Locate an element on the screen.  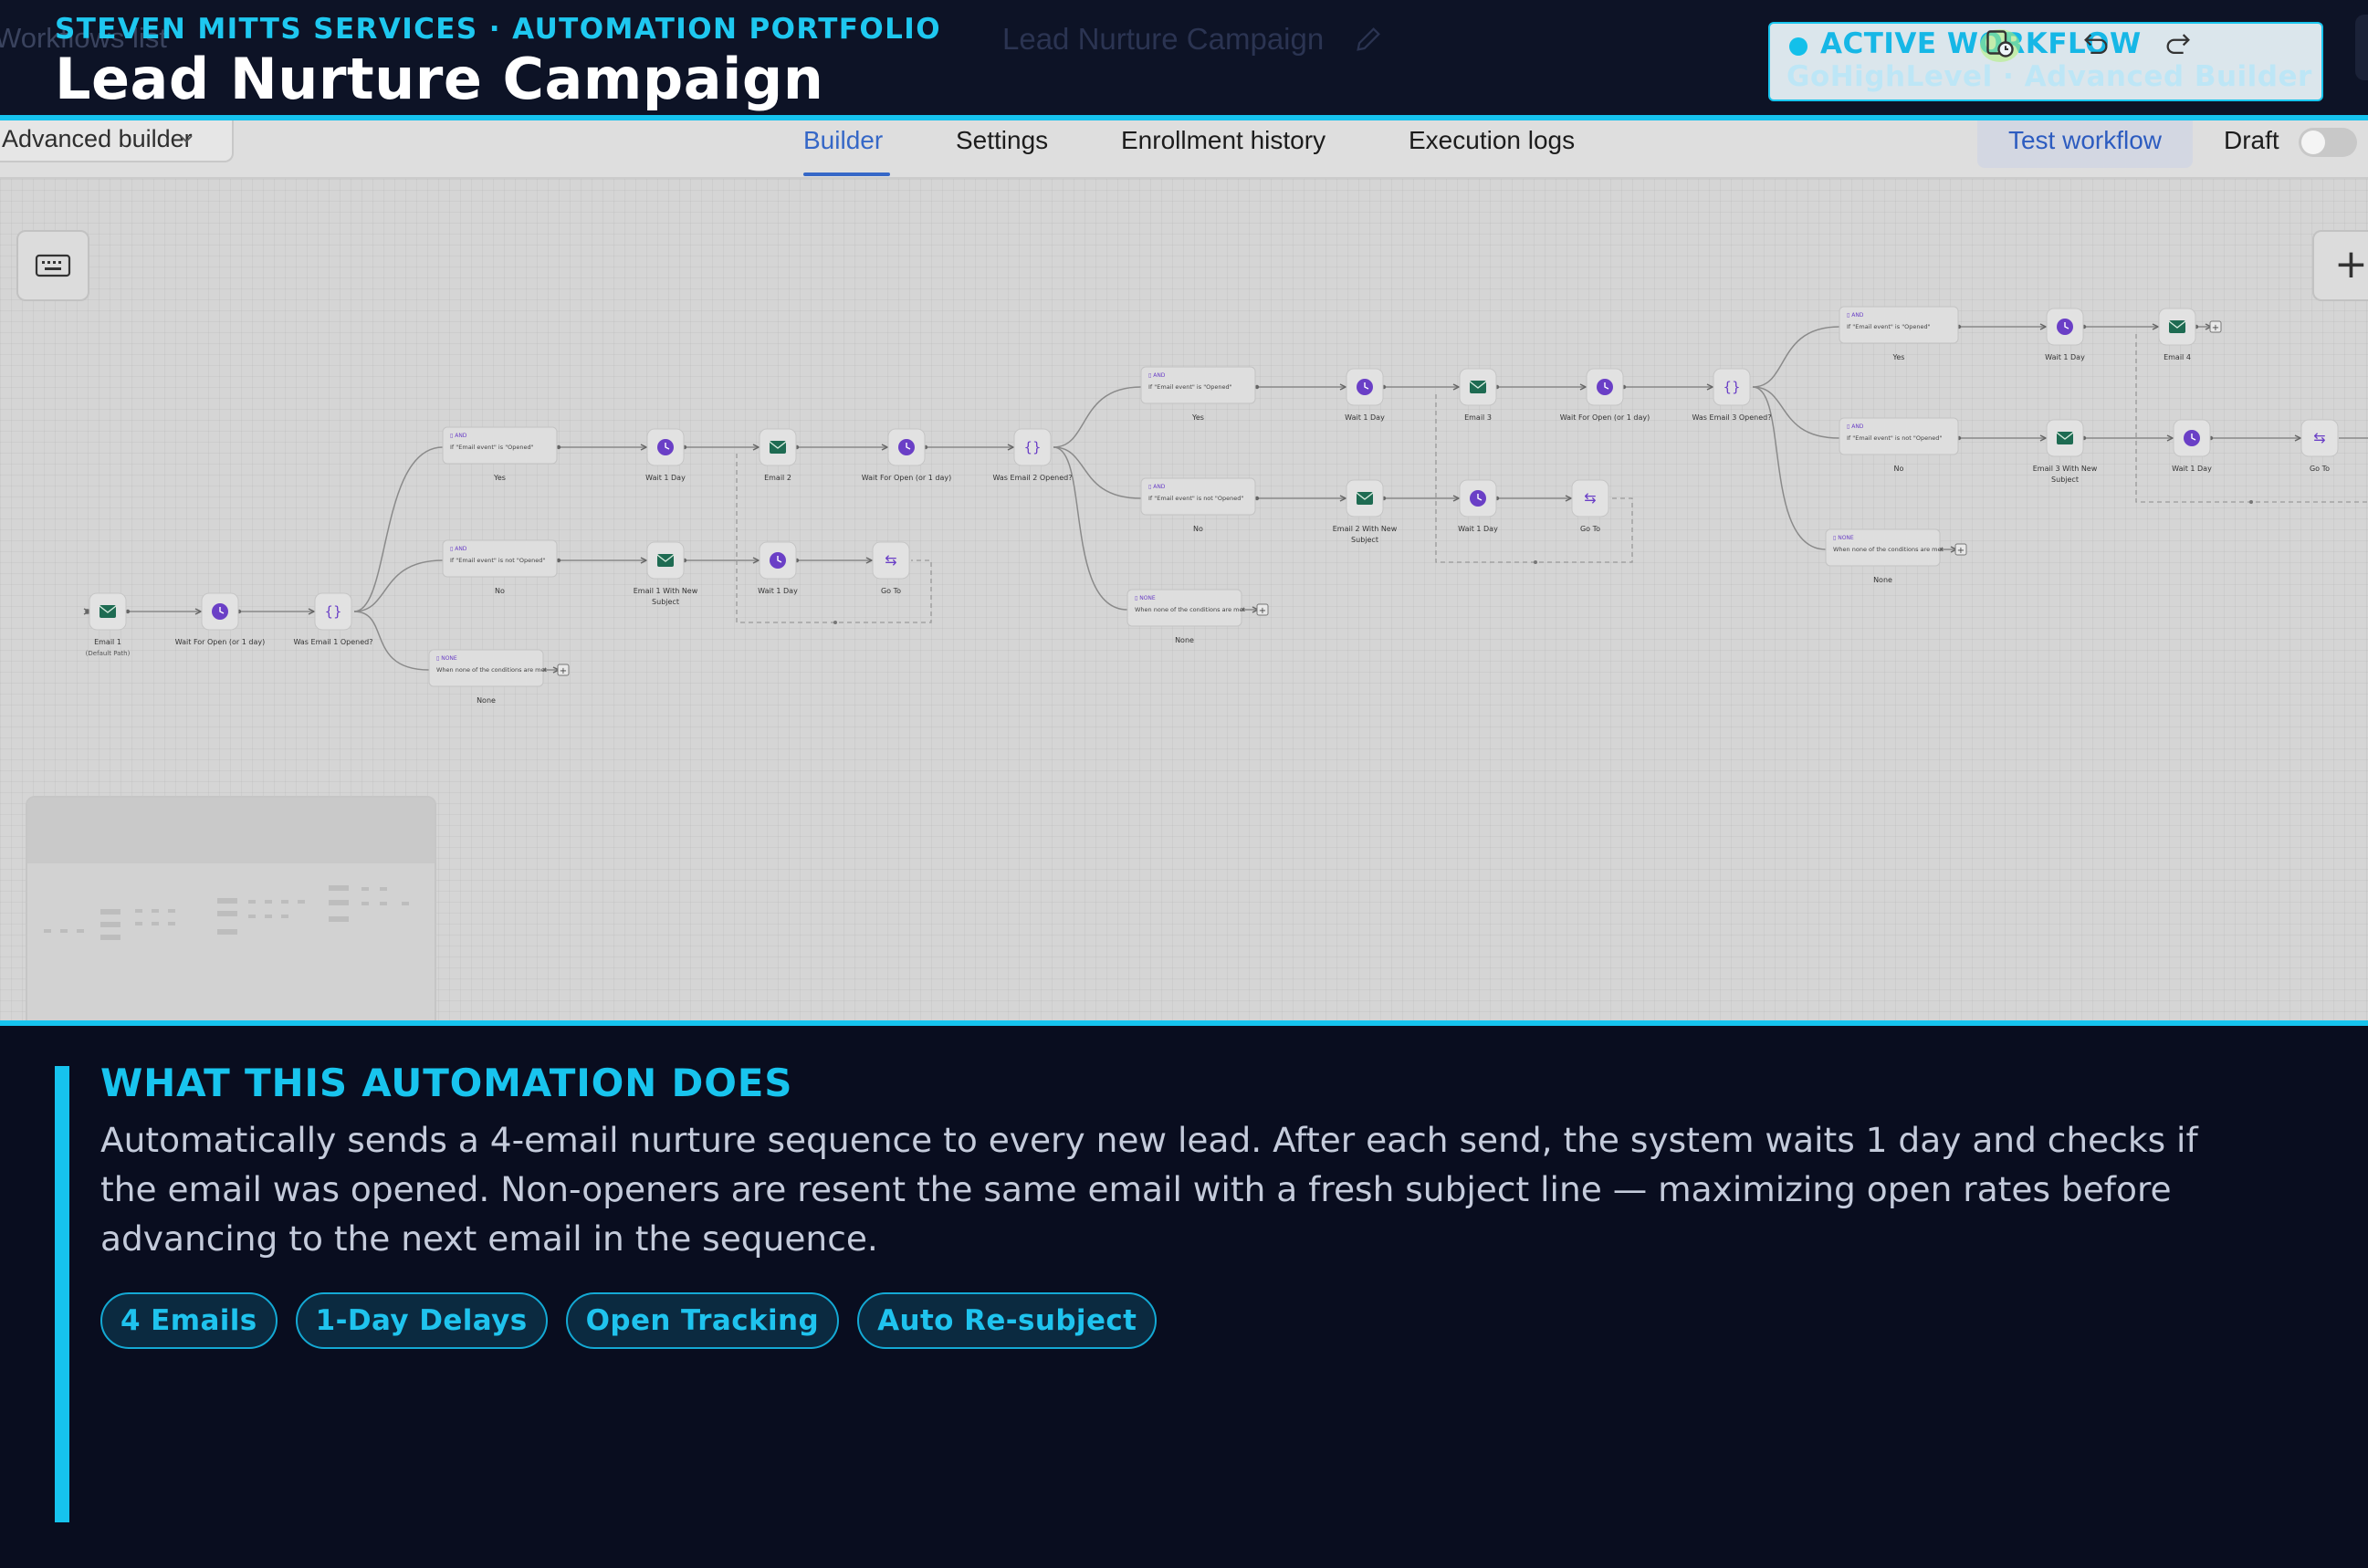
node-email-3: Email 3 is located at coordinates (1478, 395).